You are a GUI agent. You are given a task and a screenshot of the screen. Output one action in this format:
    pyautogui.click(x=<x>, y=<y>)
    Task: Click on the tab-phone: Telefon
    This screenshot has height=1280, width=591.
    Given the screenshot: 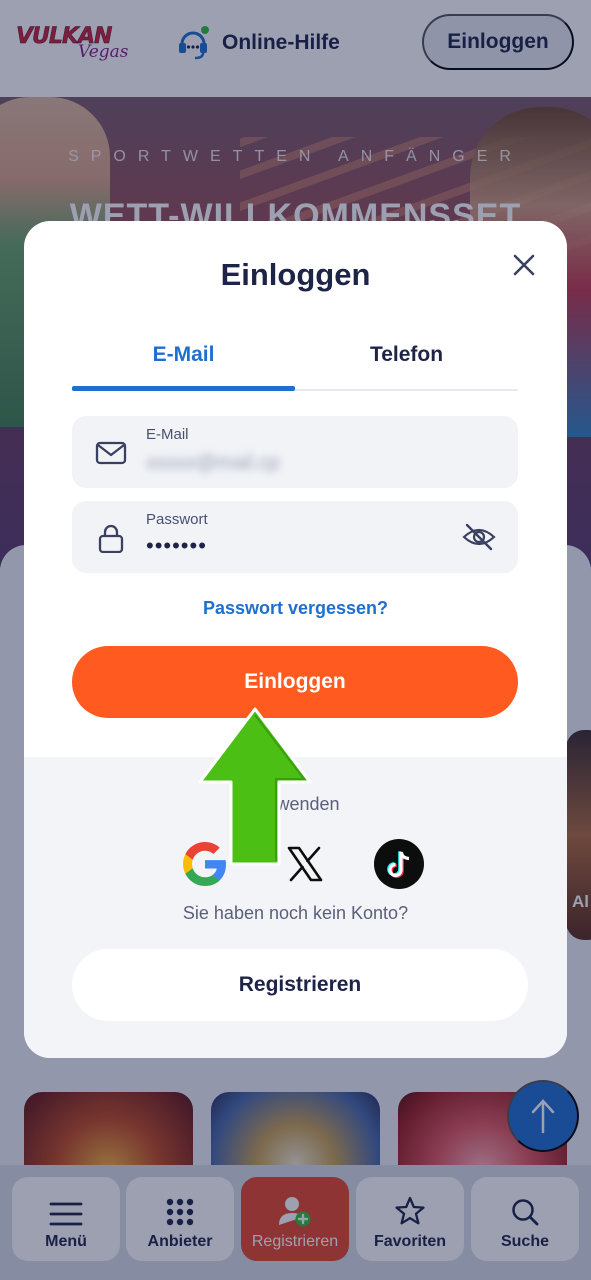 What is the action you would take?
    pyautogui.click(x=406, y=355)
    